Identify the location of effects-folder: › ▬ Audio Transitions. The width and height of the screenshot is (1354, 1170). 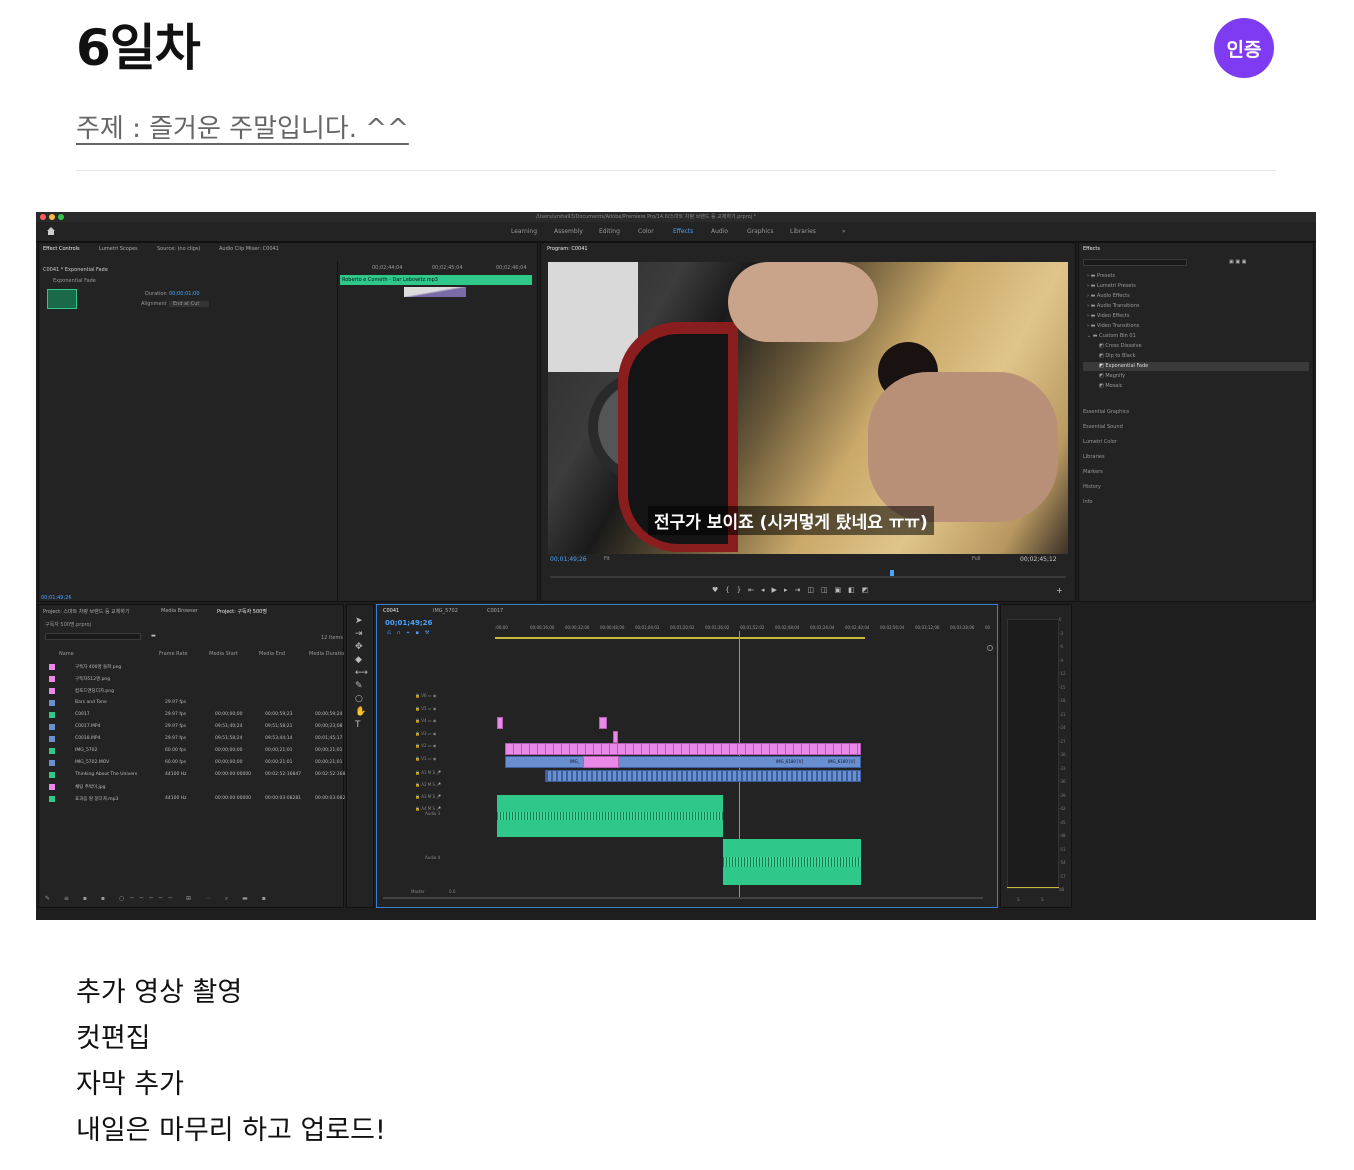
(1113, 306).